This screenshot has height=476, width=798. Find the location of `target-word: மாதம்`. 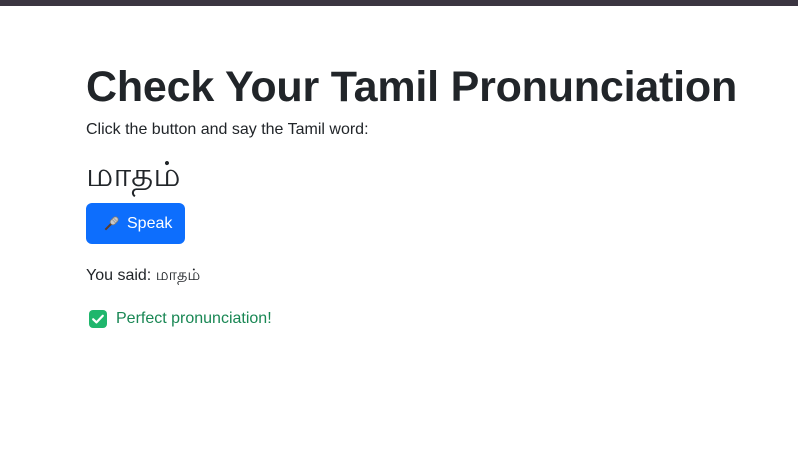

target-word: மாதம் is located at coordinates (133, 175).